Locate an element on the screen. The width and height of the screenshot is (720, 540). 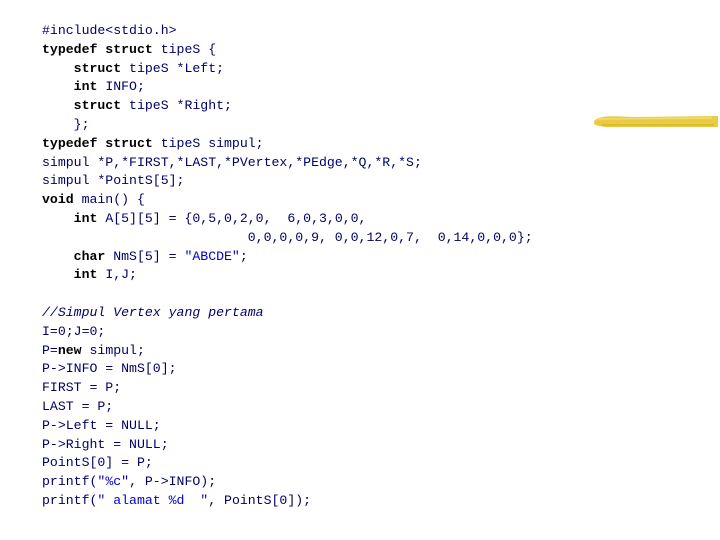
code-string: "%c" is located at coordinates (113, 482).